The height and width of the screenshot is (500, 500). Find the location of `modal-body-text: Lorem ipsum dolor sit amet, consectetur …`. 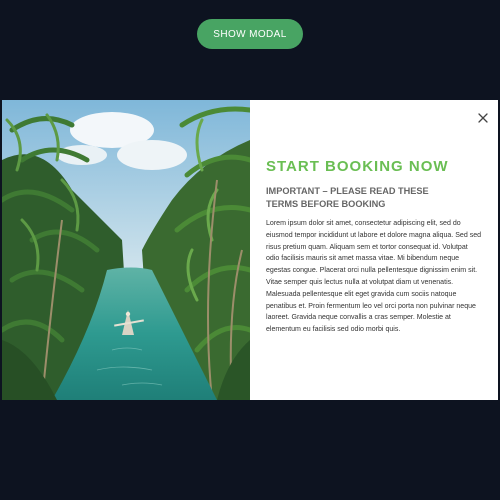

modal-body-text: Lorem ipsum dolor sit amet, consectetur … is located at coordinates (374, 277).